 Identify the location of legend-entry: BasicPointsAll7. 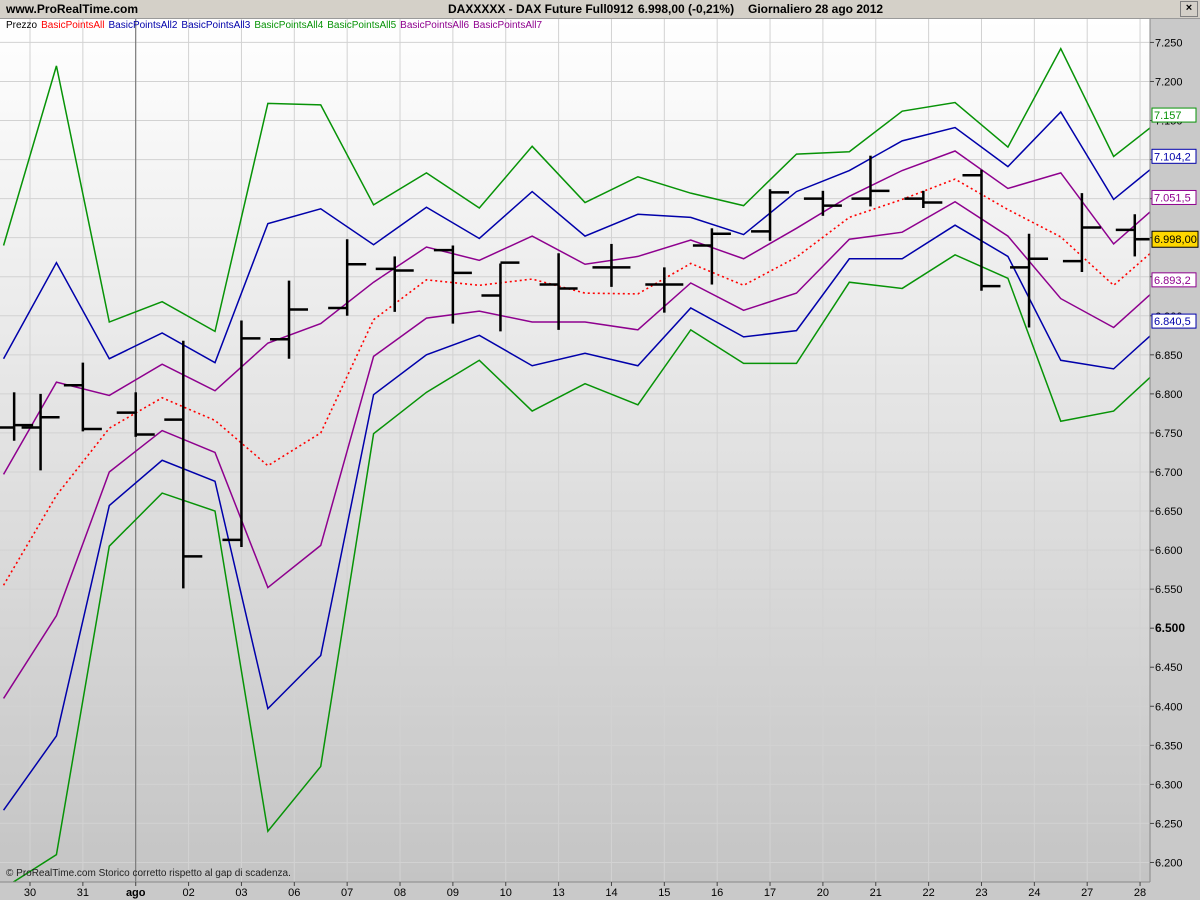
(508, 25).